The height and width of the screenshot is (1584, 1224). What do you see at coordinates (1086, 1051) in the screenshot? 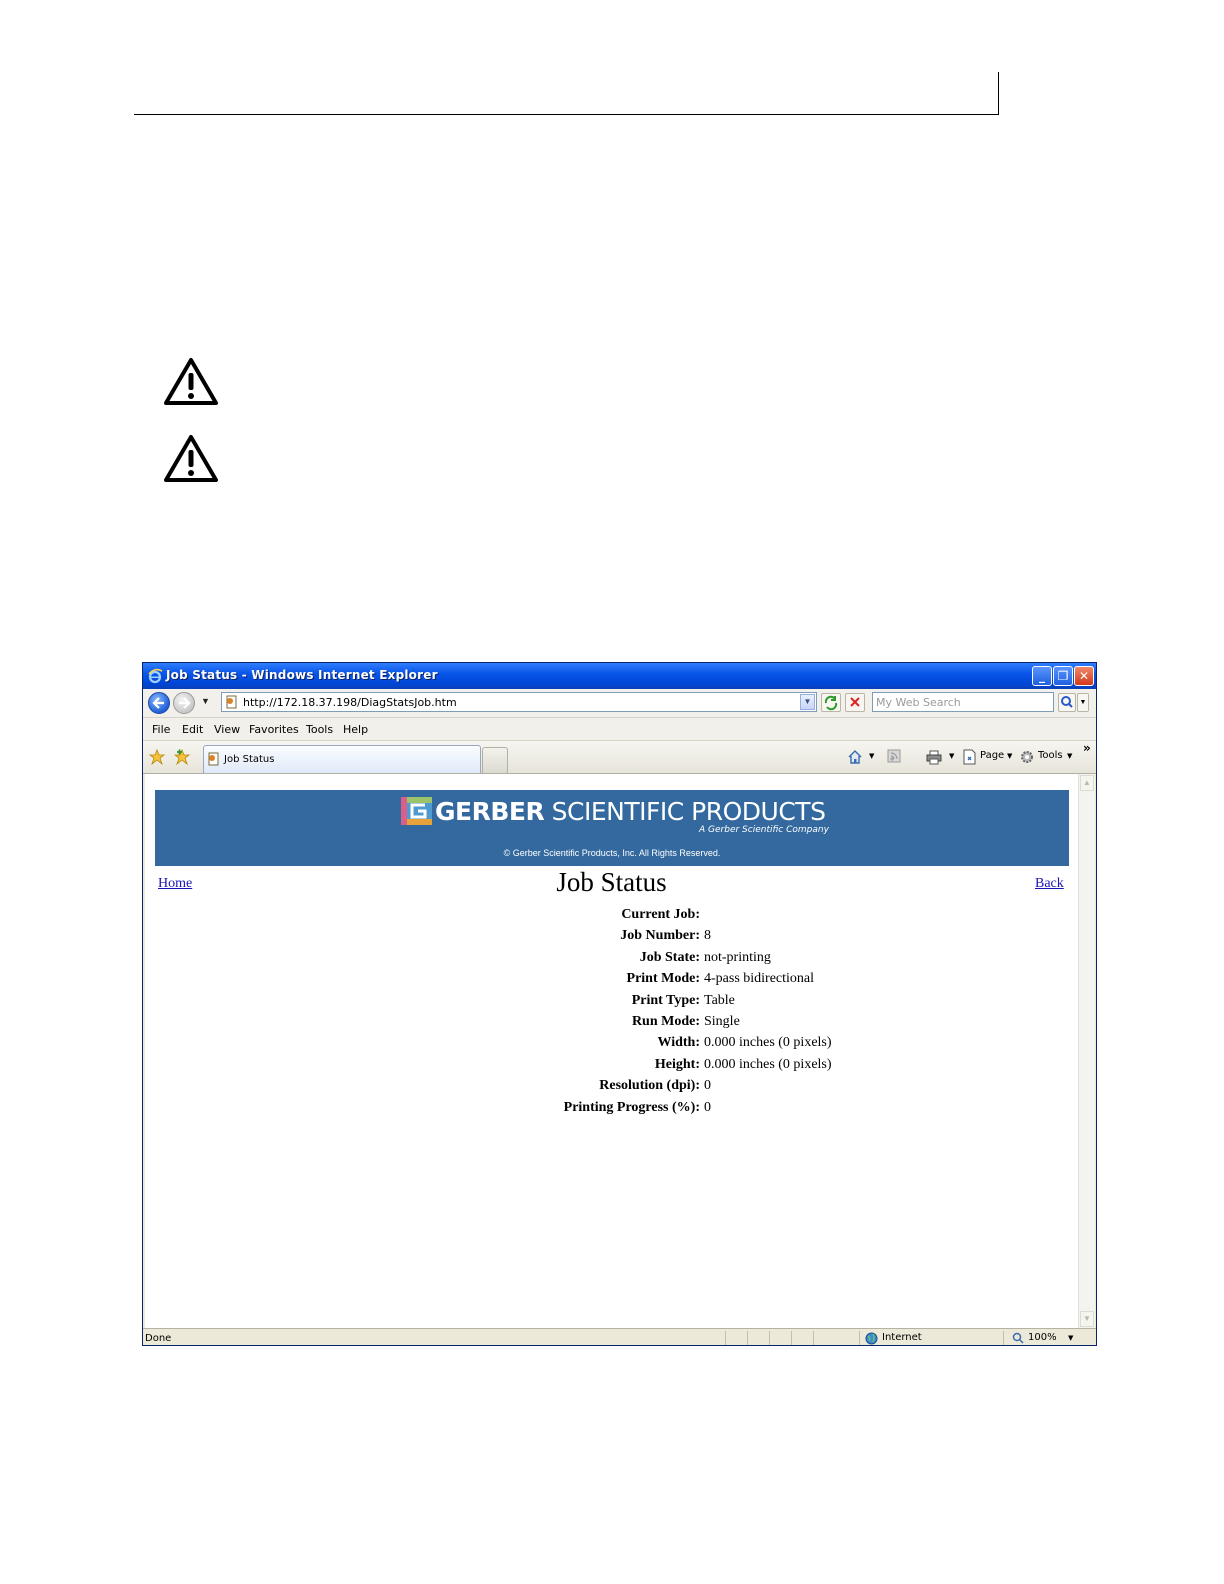
I see `vertical-scrollbar: ▲ ▼` at bounding box center [1086, 1051].